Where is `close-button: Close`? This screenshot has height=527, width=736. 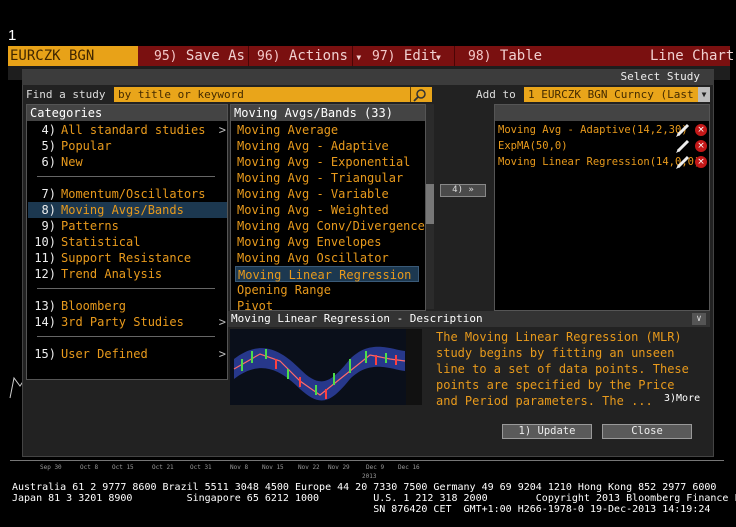
close-button: Close is located at coordinates (647, 431).